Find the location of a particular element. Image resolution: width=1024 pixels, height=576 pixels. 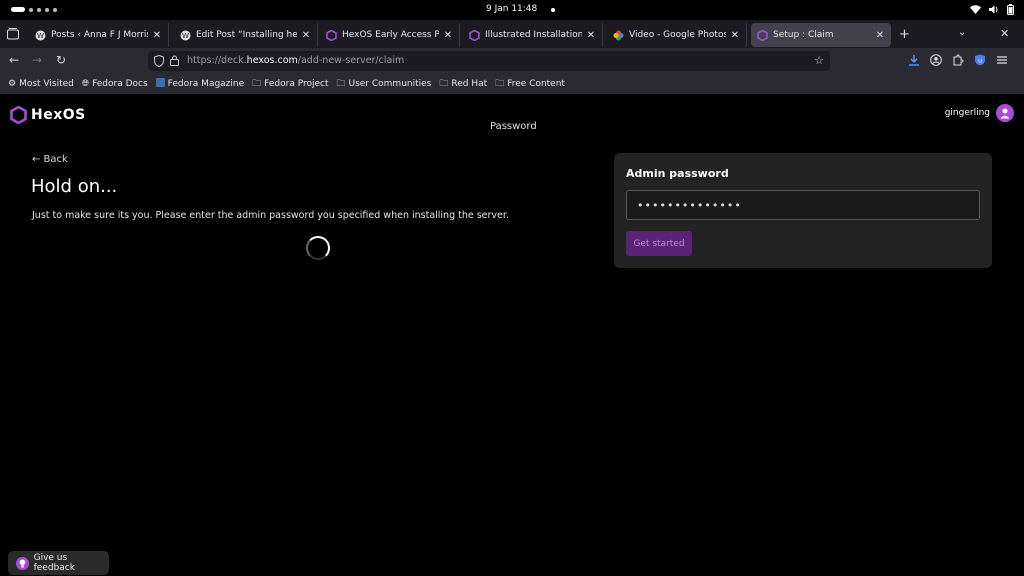

bookmark-most-visited: ⚙ Most Visited is located at coordinates (41, 84).